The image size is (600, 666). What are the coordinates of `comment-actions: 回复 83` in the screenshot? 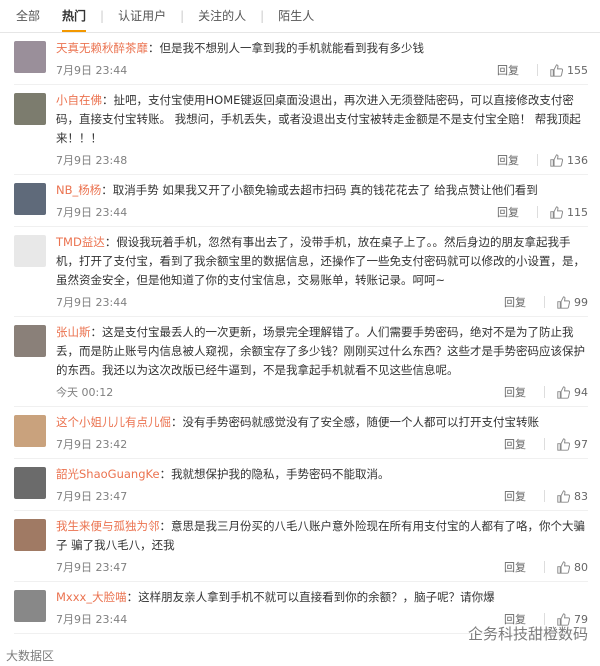 It's located at (546, 496).